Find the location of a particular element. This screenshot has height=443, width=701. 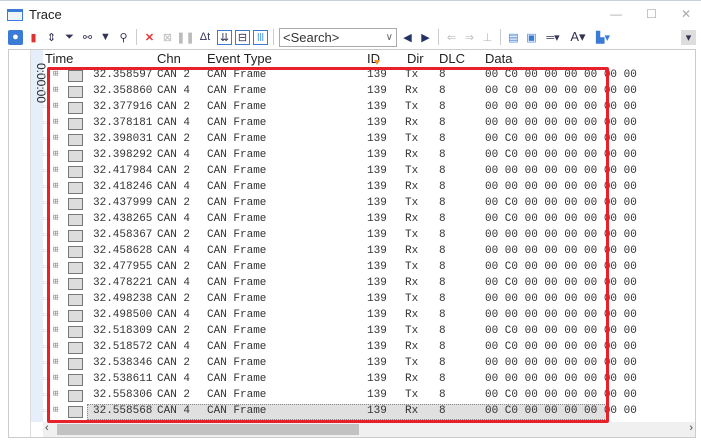

sort-indicator-icon is located at coordinates (377, 62).